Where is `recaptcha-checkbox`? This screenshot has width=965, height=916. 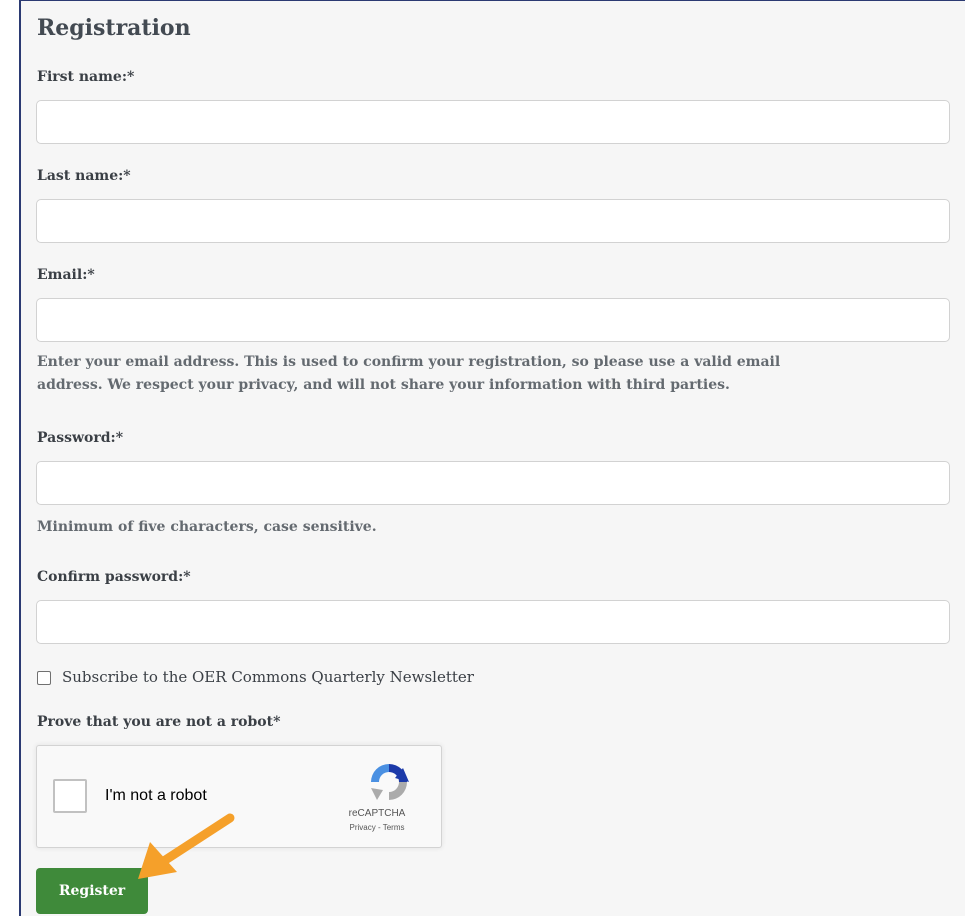 recaptcha-checkbox is located at coordinates (70, 796).